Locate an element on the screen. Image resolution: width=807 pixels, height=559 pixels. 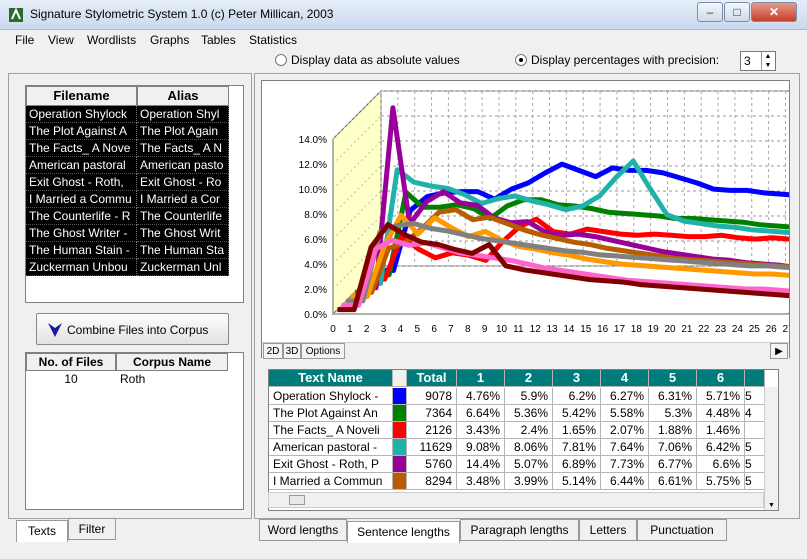
absolute-values-radio is located at coordinates (281, 60).